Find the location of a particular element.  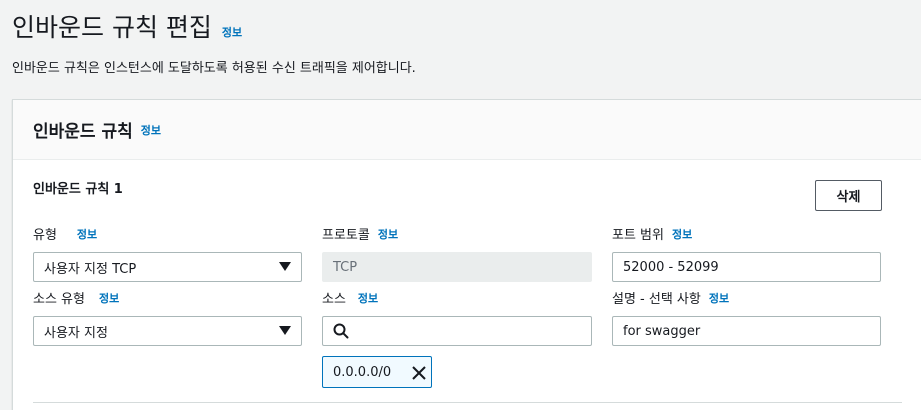

protocol-field: TCP is located at coordinates (457, 267).